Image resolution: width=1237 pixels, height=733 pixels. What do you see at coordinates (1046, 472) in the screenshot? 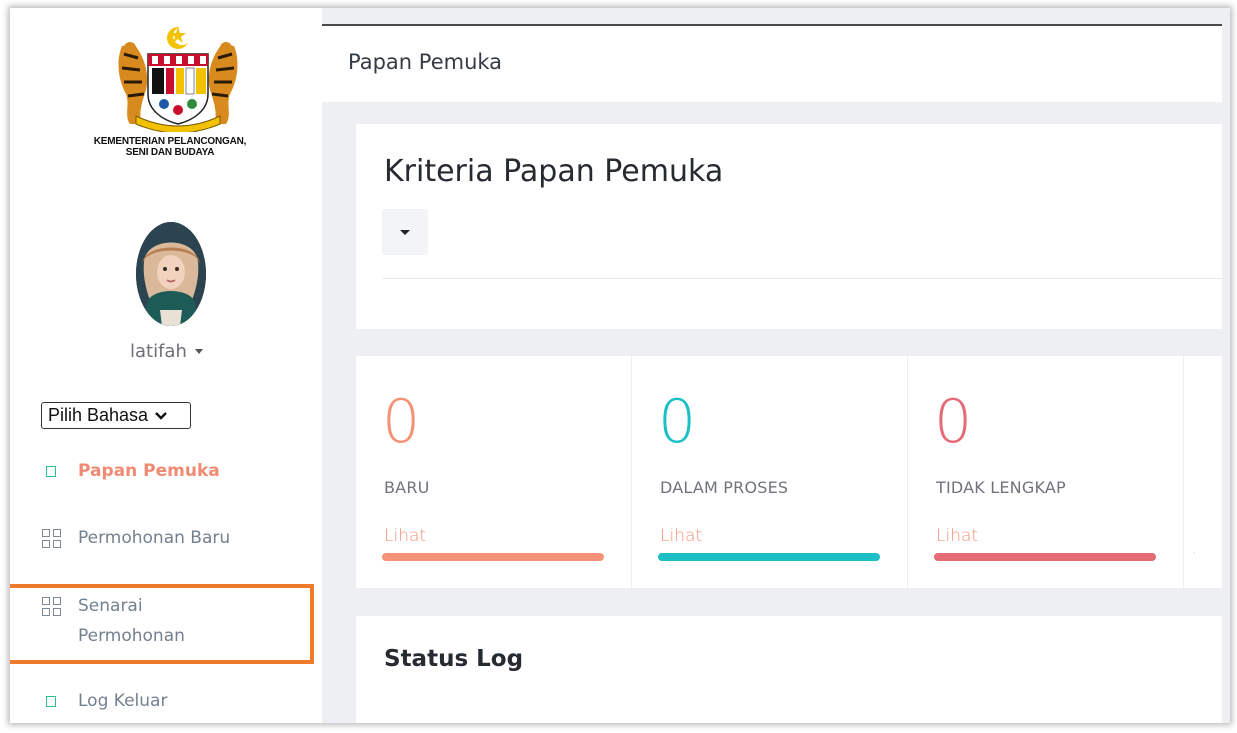
I see `stat-tidak-lengkap: 0 TIDAK LENGKAP Lihat` at bounding box center [1046, 472].